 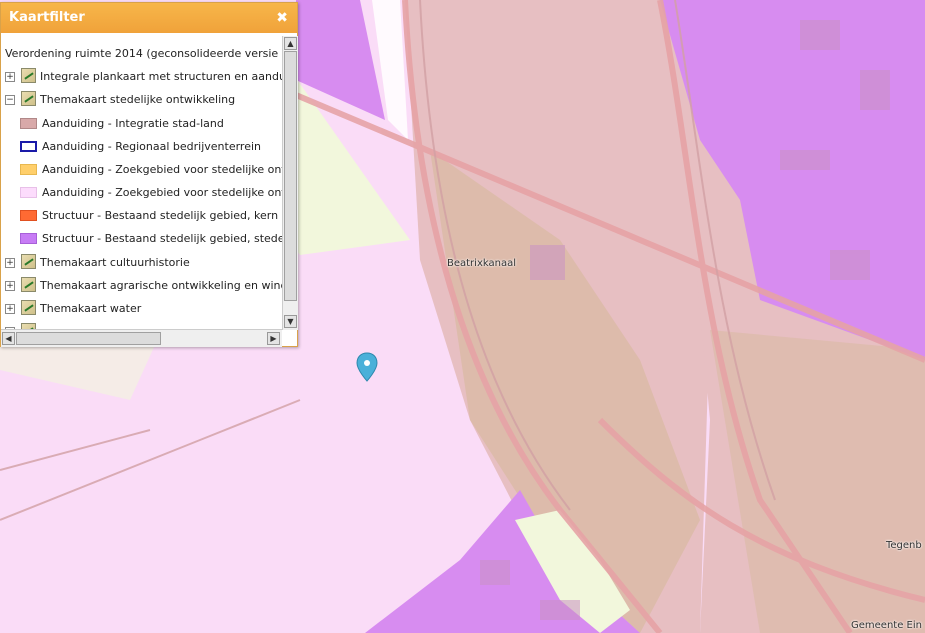 What do you see at coordinates (367, 369) in the screenshot?
I see `map-pin-icon` at bounding box center [367, 369].